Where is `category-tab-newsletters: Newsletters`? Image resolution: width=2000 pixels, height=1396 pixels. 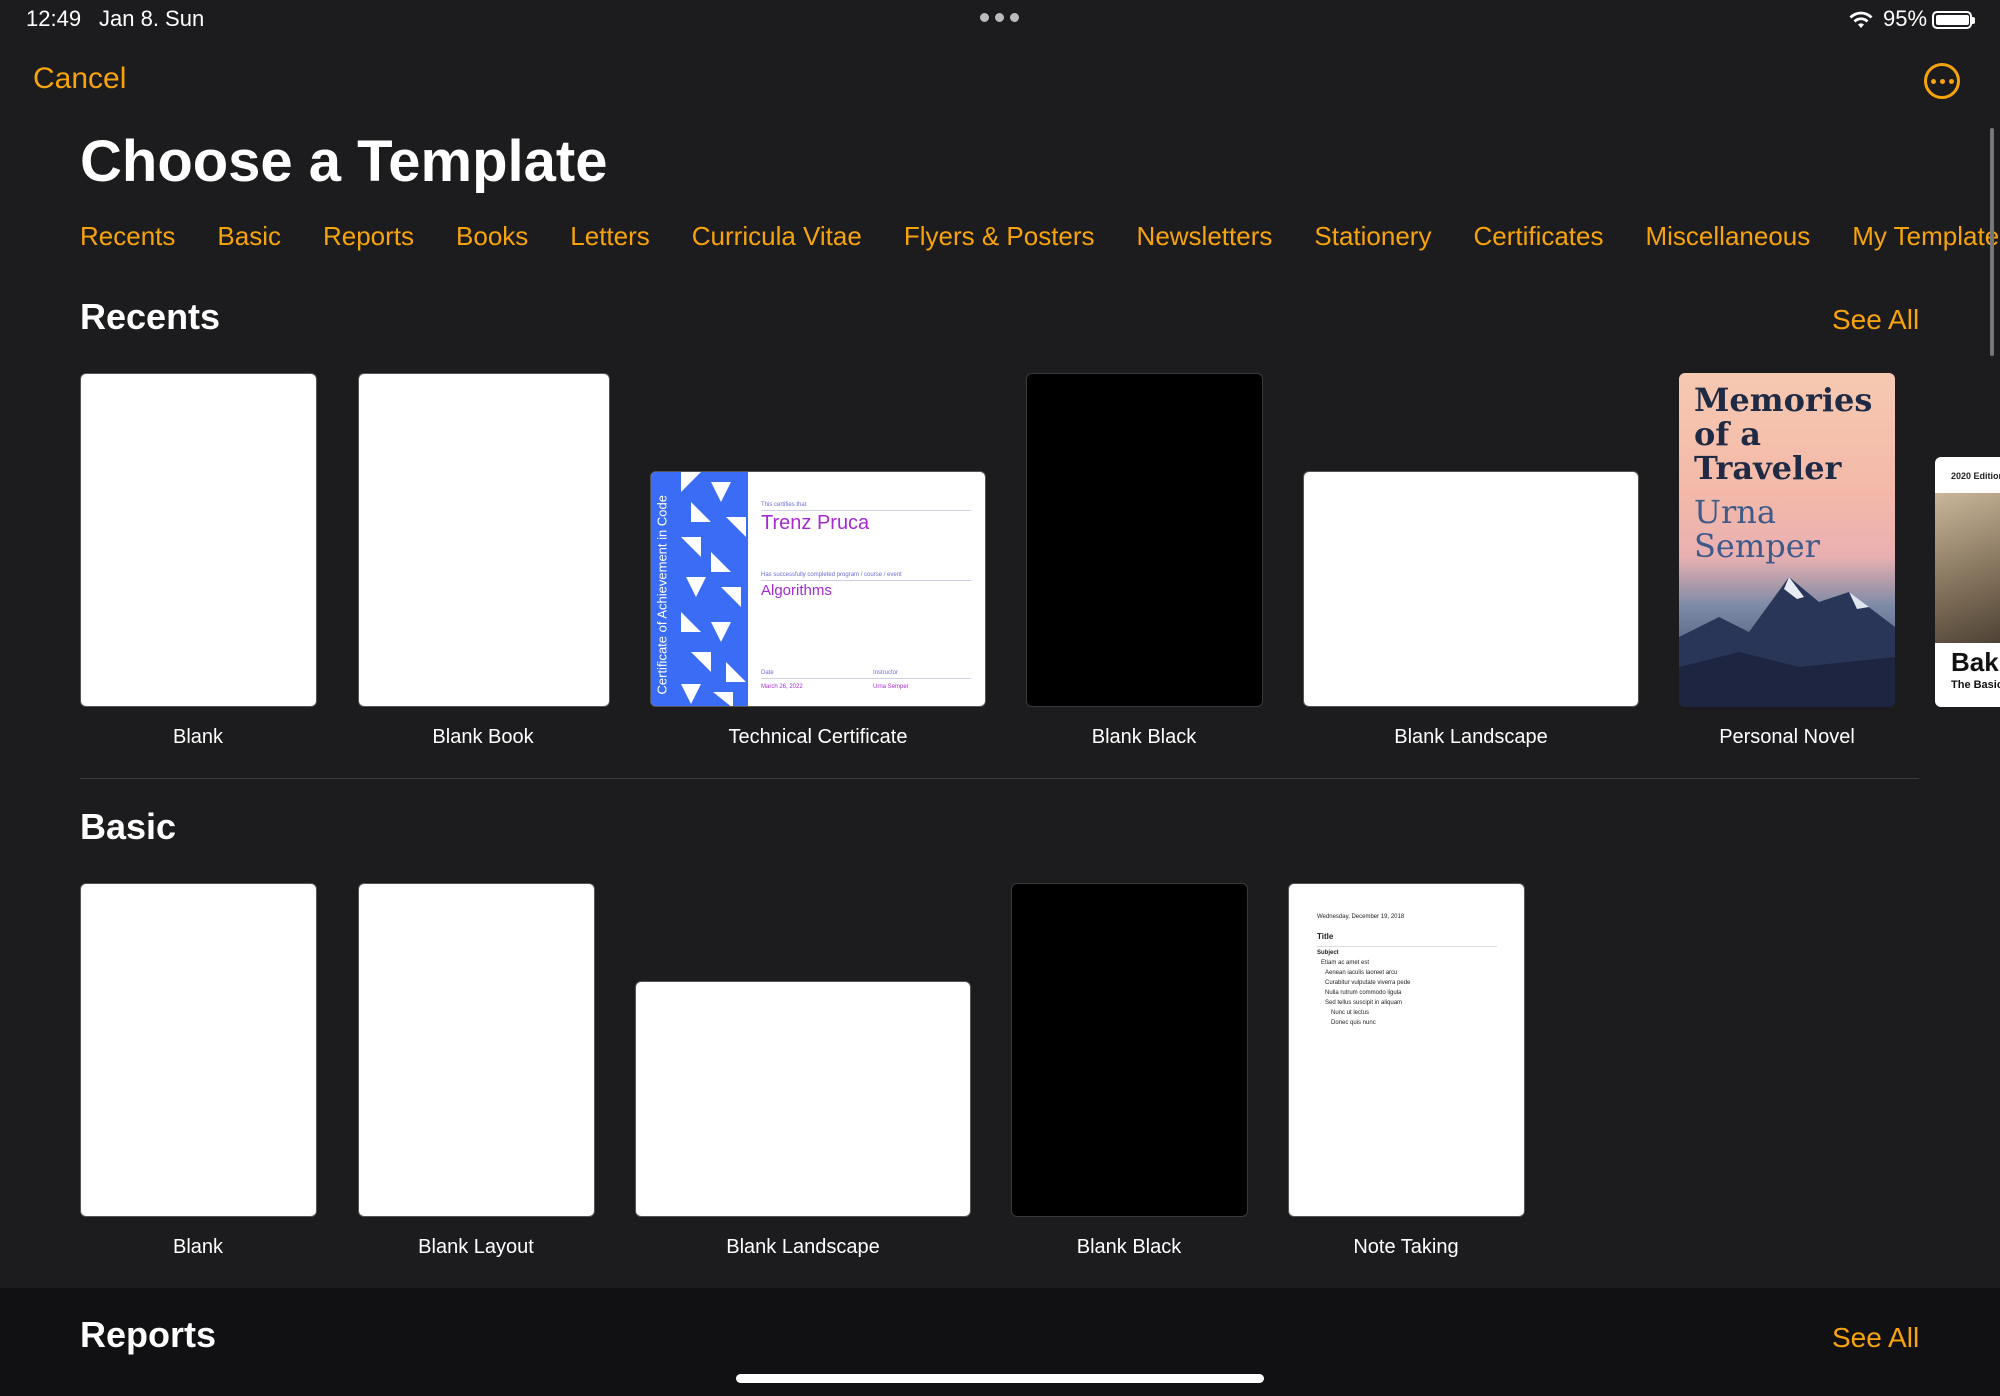 category-tab-newsletters: Newsletters is located at coordinates (1205, 236).